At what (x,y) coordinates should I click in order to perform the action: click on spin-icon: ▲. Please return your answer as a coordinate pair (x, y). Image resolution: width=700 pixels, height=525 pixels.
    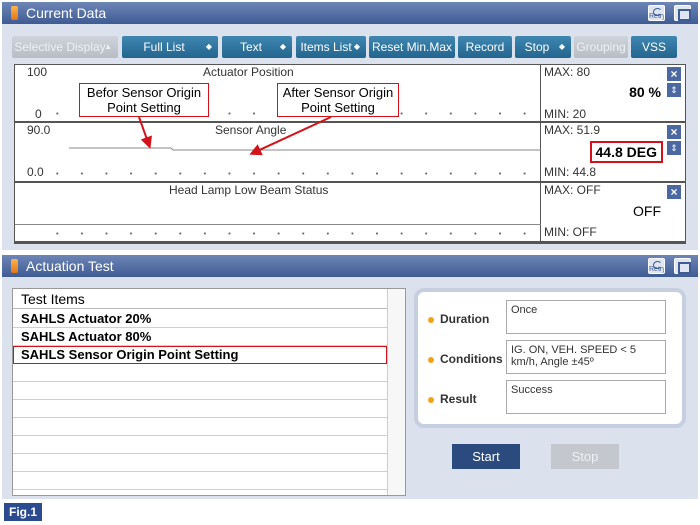
    Looking at the image, I should click on (108, 46).